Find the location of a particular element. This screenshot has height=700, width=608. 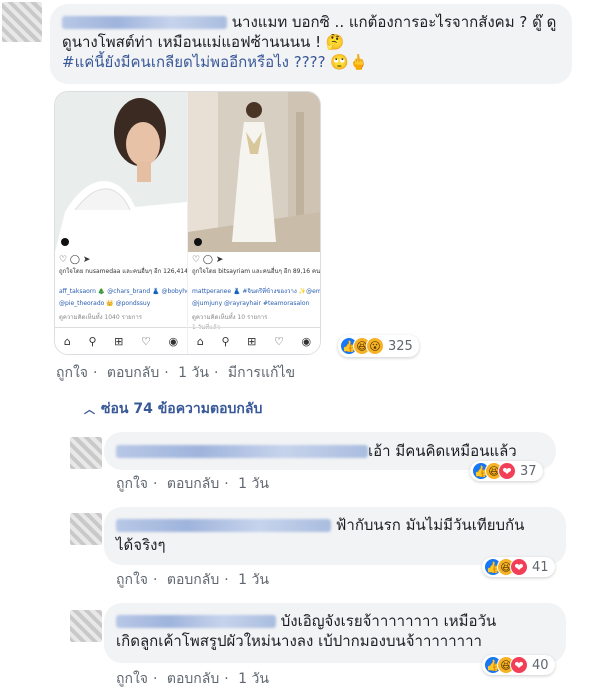

reply-text-line-1: บังเอิญจังเรยจ้าาาาาาาา เหมือวัน is located at coordinates (388, 621).